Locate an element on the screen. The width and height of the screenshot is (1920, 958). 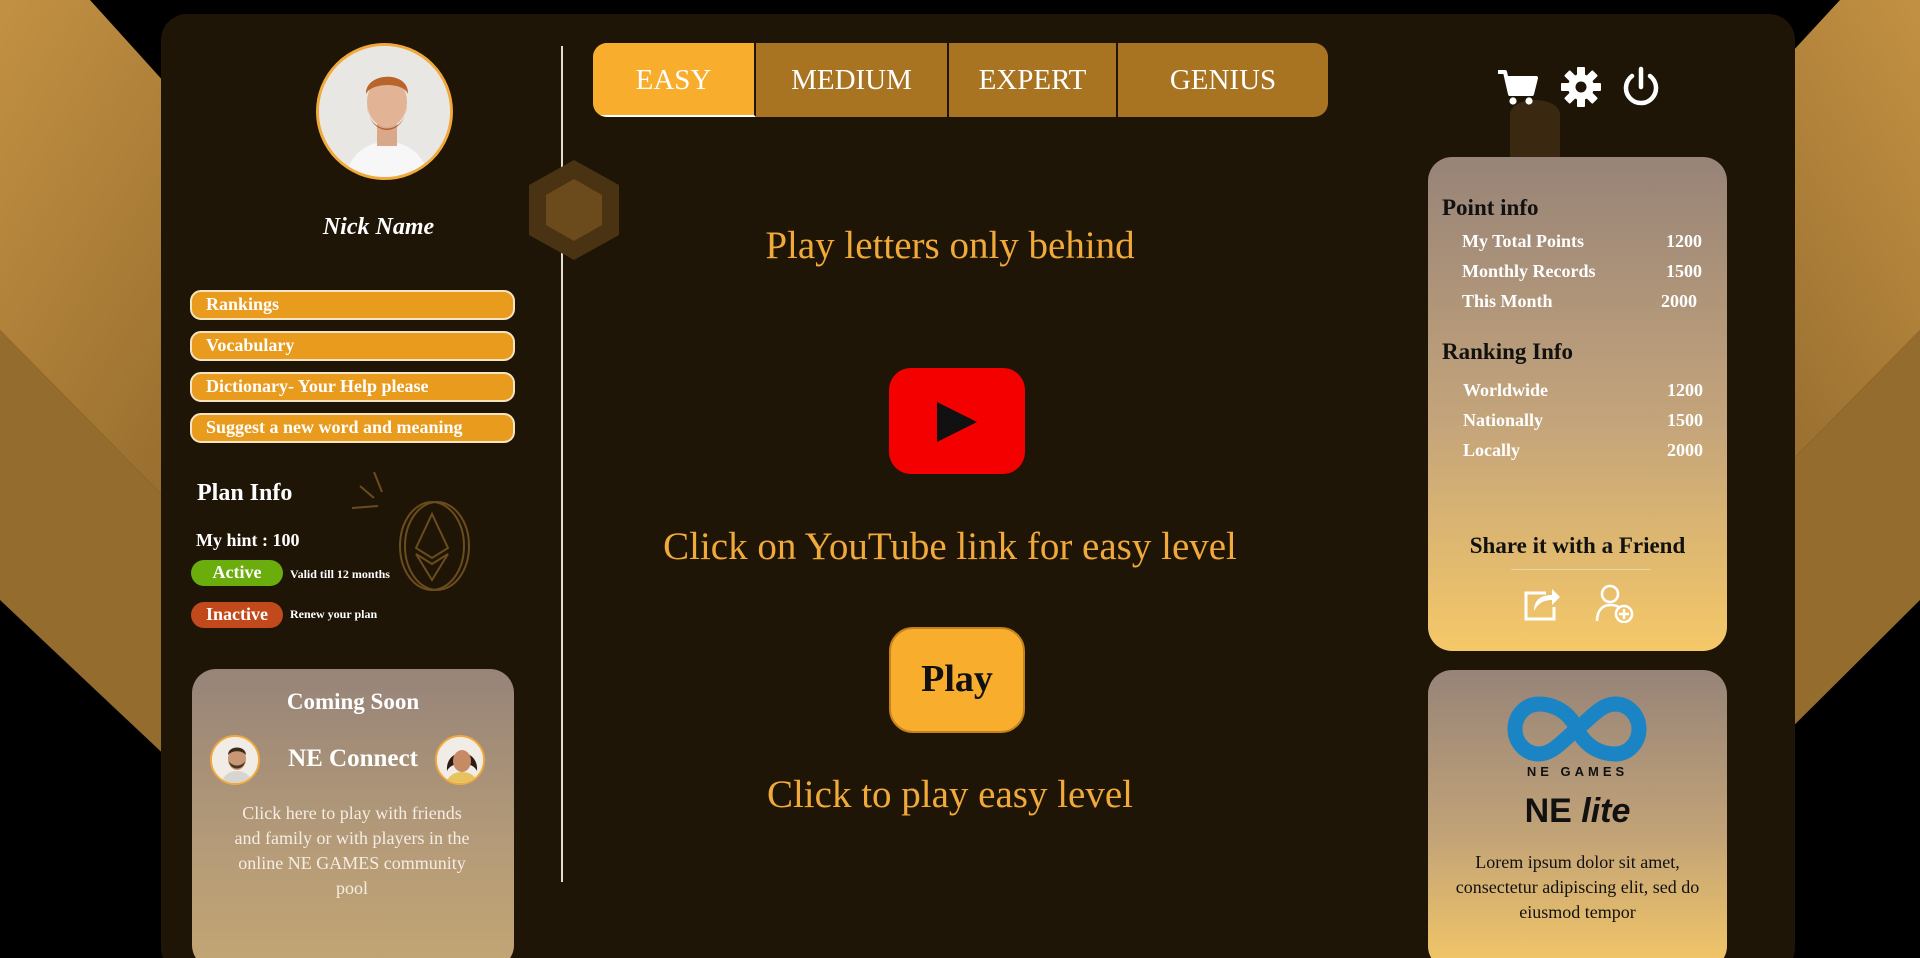
tab-medium: MEDIUM is located at coordinates (852, 80).